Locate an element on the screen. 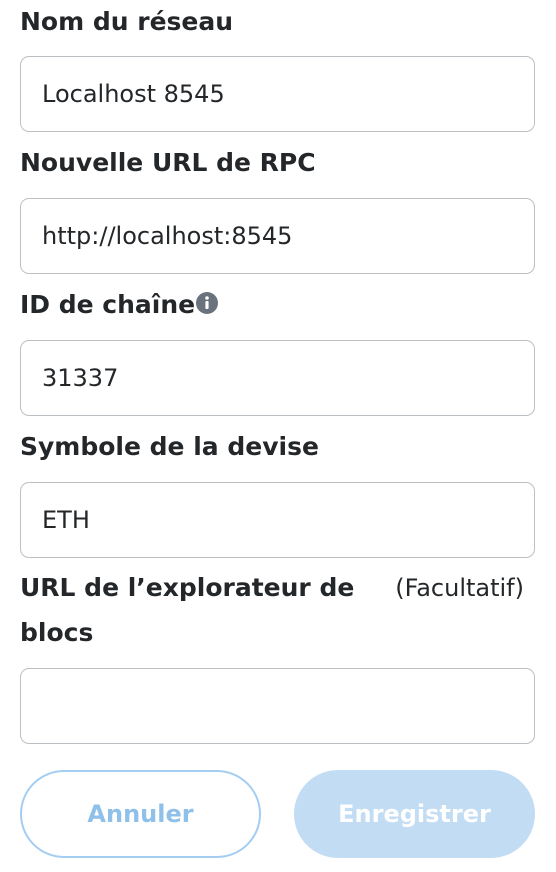 The width and height of the screenshot is (556, 872). rpc-url-label: Nouvelle URL de RPC is located at coordinates (168, 162).